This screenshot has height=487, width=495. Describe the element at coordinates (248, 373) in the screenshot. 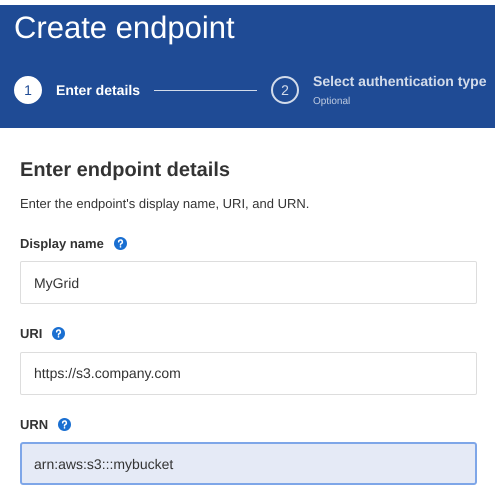

I see `text-field: https://s3.company.com` at that location.